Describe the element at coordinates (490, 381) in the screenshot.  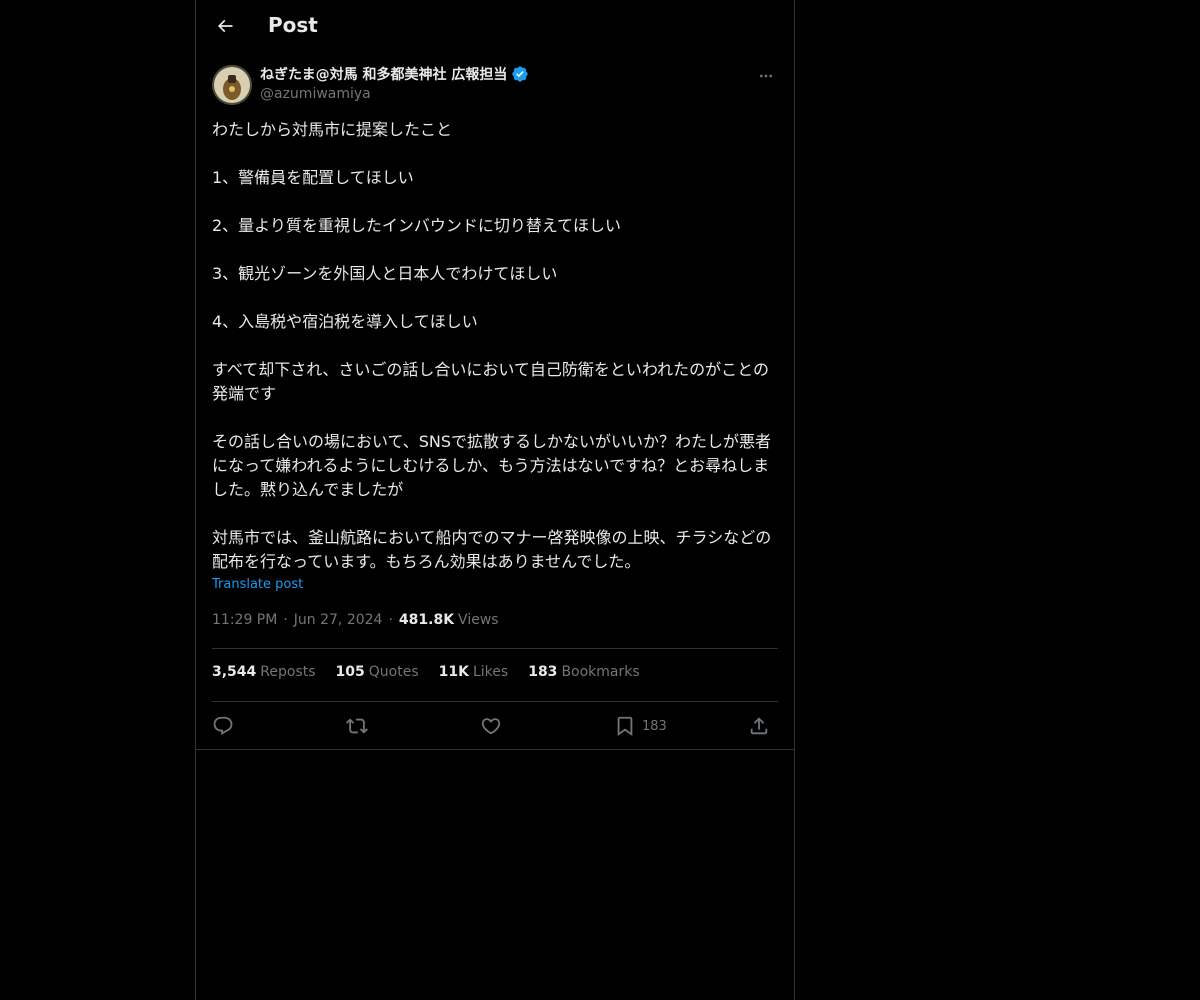
I see `post-paragraph: すべて却下され、さいごの話し合いにおいて自己防衛をといわれたのがことの発端です` at that location.